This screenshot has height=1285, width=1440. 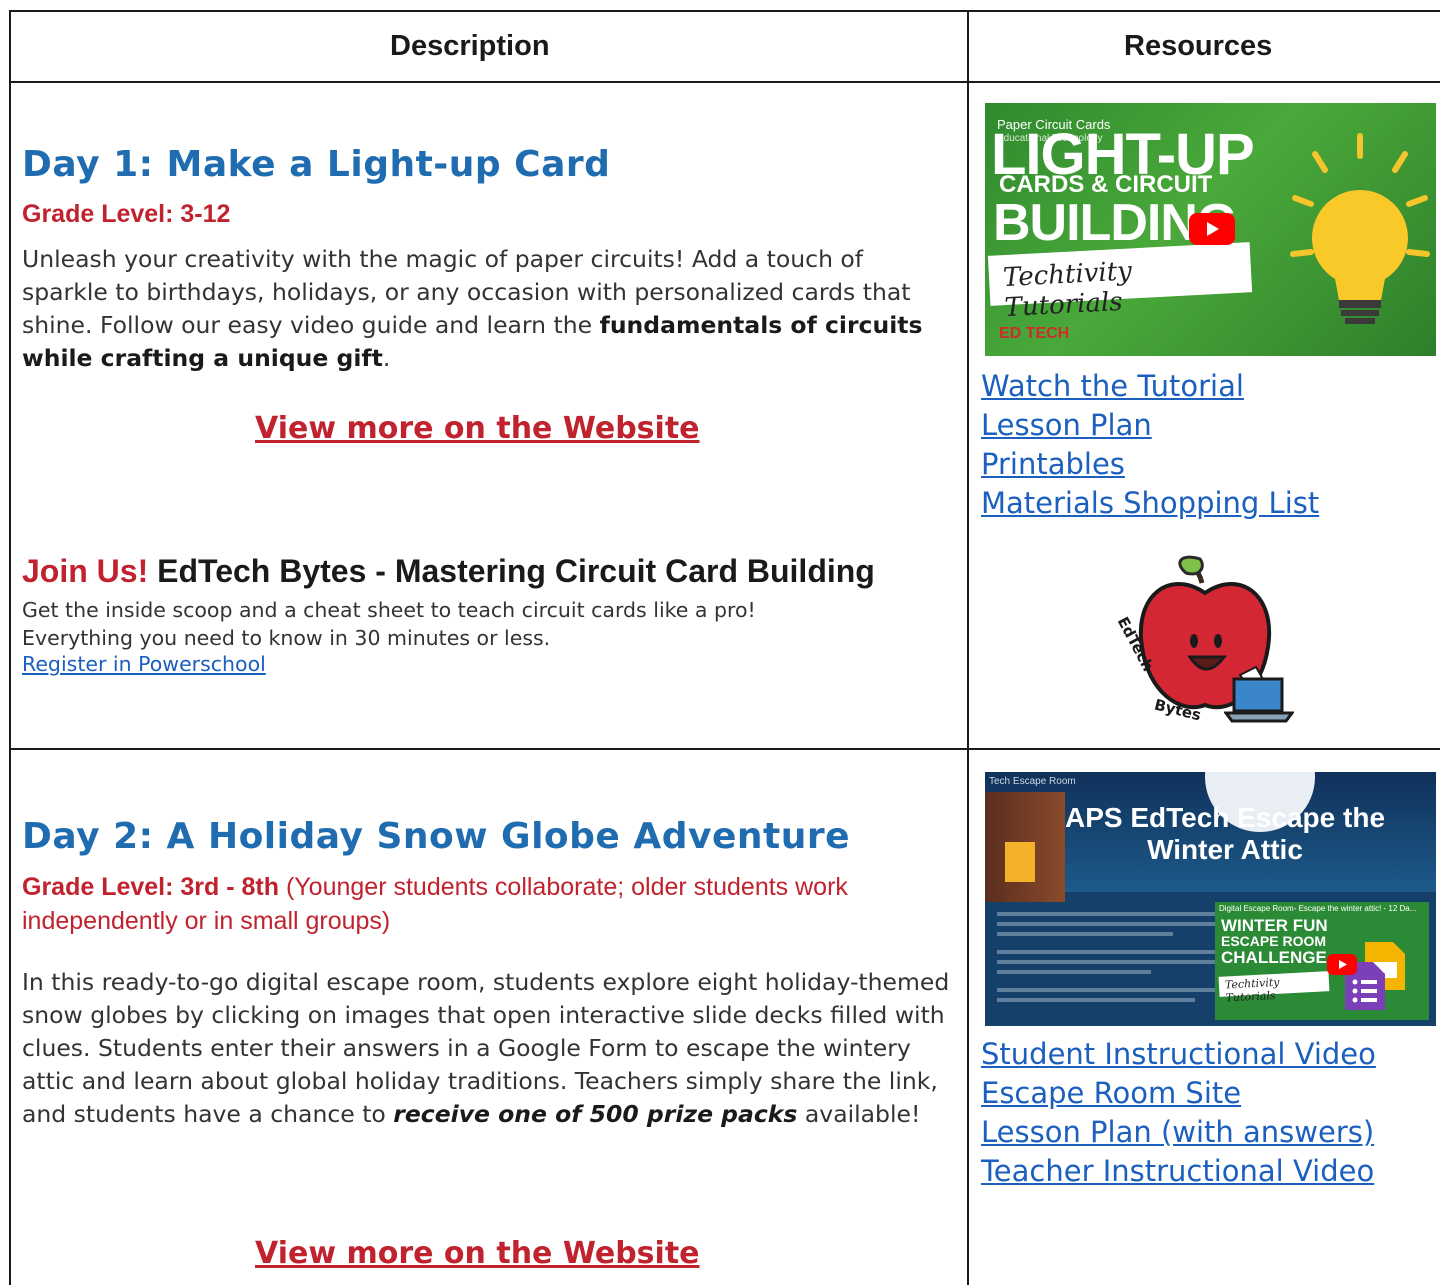 What do you see at coordinates (436, 836) in the screenshot?
I see `day2-title: Day 2: A Holiday Snow Globe Adventure` at bounding box center [436, 836].